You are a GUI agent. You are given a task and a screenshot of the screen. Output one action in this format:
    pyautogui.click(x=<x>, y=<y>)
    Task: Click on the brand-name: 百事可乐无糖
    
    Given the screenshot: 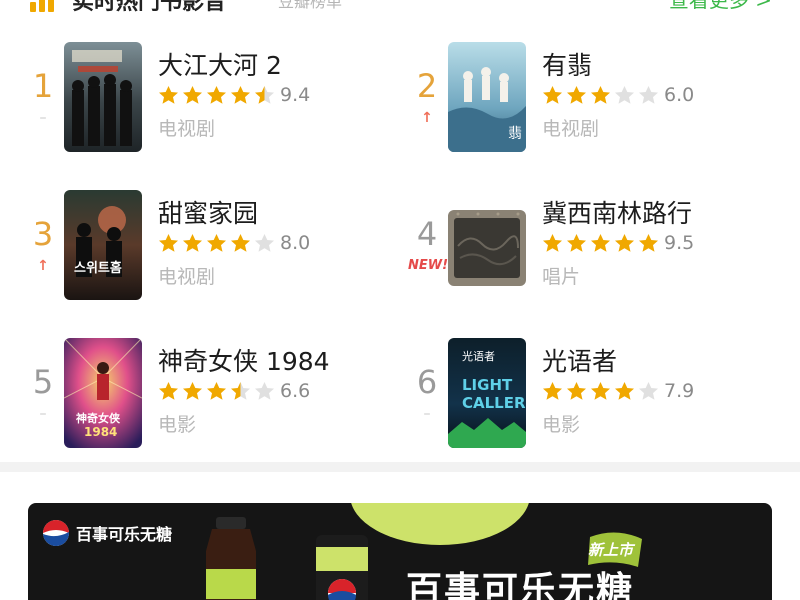 What is the action you would take?
    pyautogui.click(x=124, y=534)
    